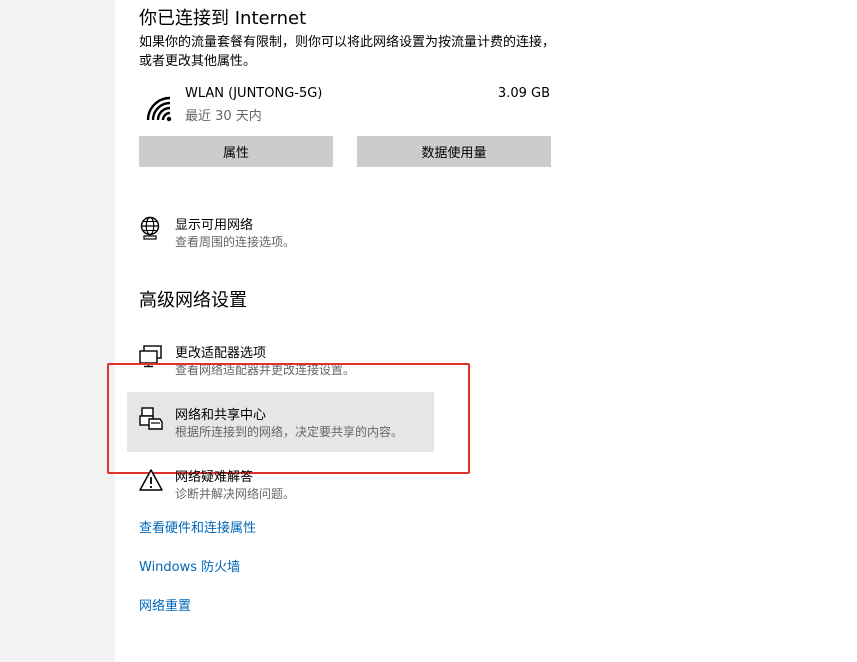 The height and width of the screenshot is (662, 857). Describe the element at coordinates (223, 116) in the screenshot. I see `wlan-period: 最近 30 天内` at that location.